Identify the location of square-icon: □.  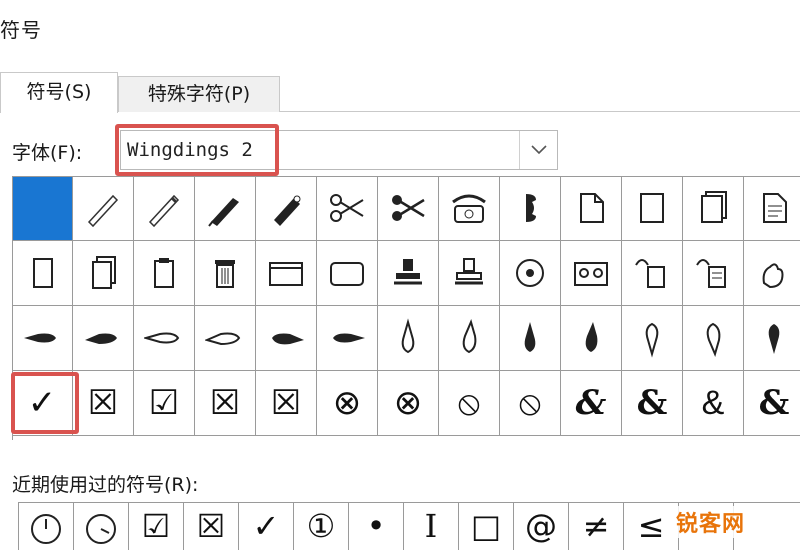
(486, 526).